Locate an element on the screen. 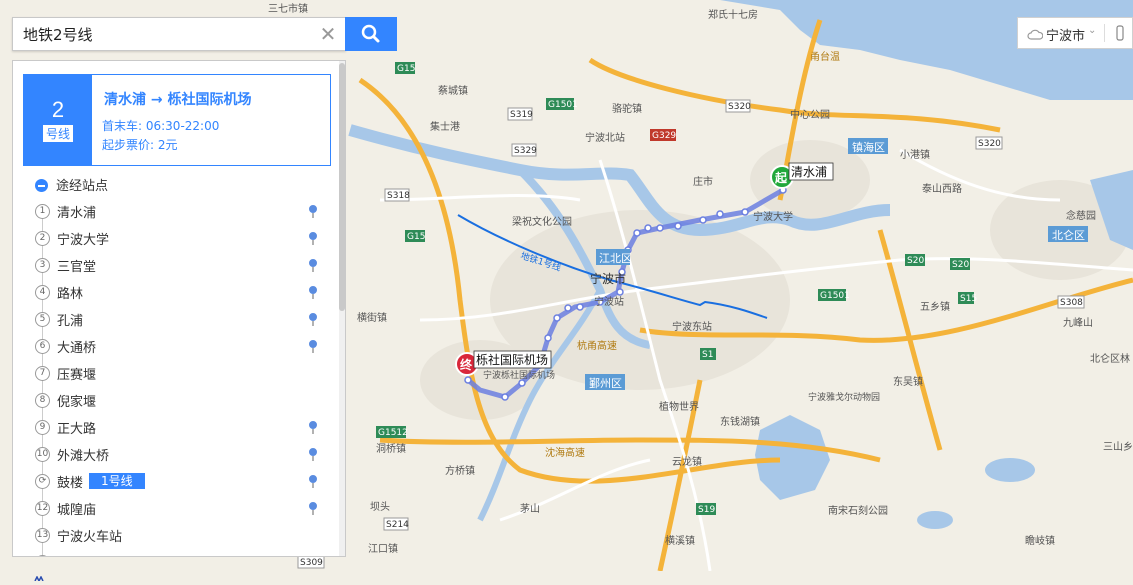 Image resolution: width=1133 pixels, height=585 pixels. stop-item: 5 孔浦 is located at coordinates (178, 319).